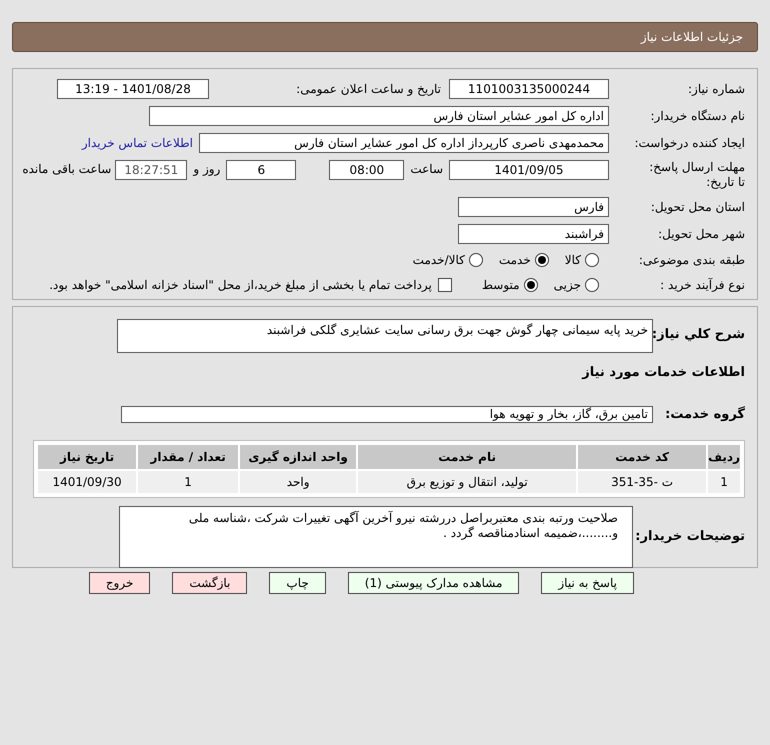  I want to click on action-button: خروج, so click(119, 583).